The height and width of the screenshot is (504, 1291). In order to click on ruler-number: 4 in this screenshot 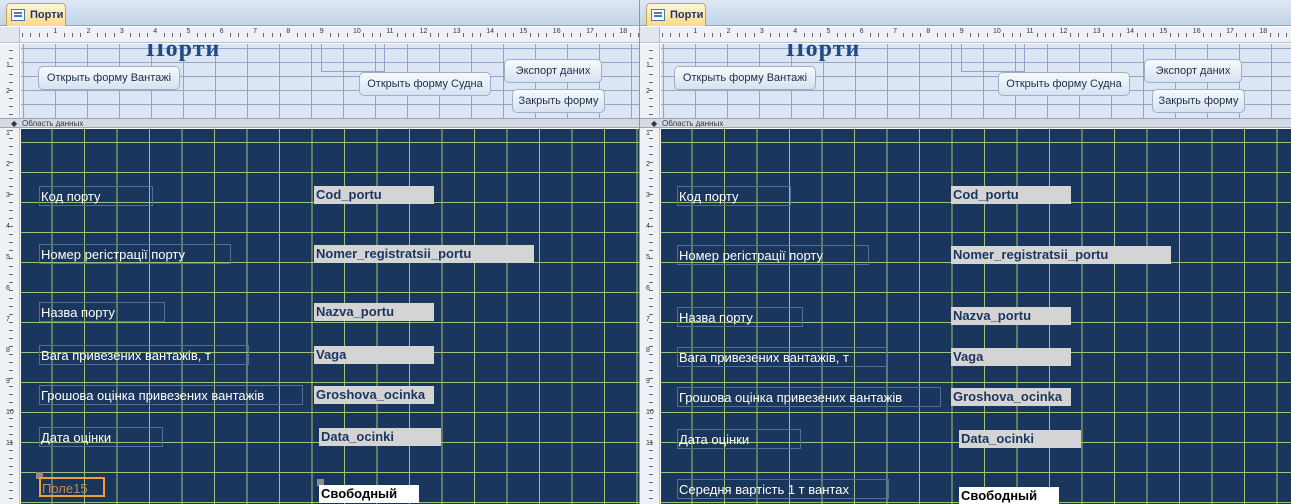, I will do `click(155, 31)`.